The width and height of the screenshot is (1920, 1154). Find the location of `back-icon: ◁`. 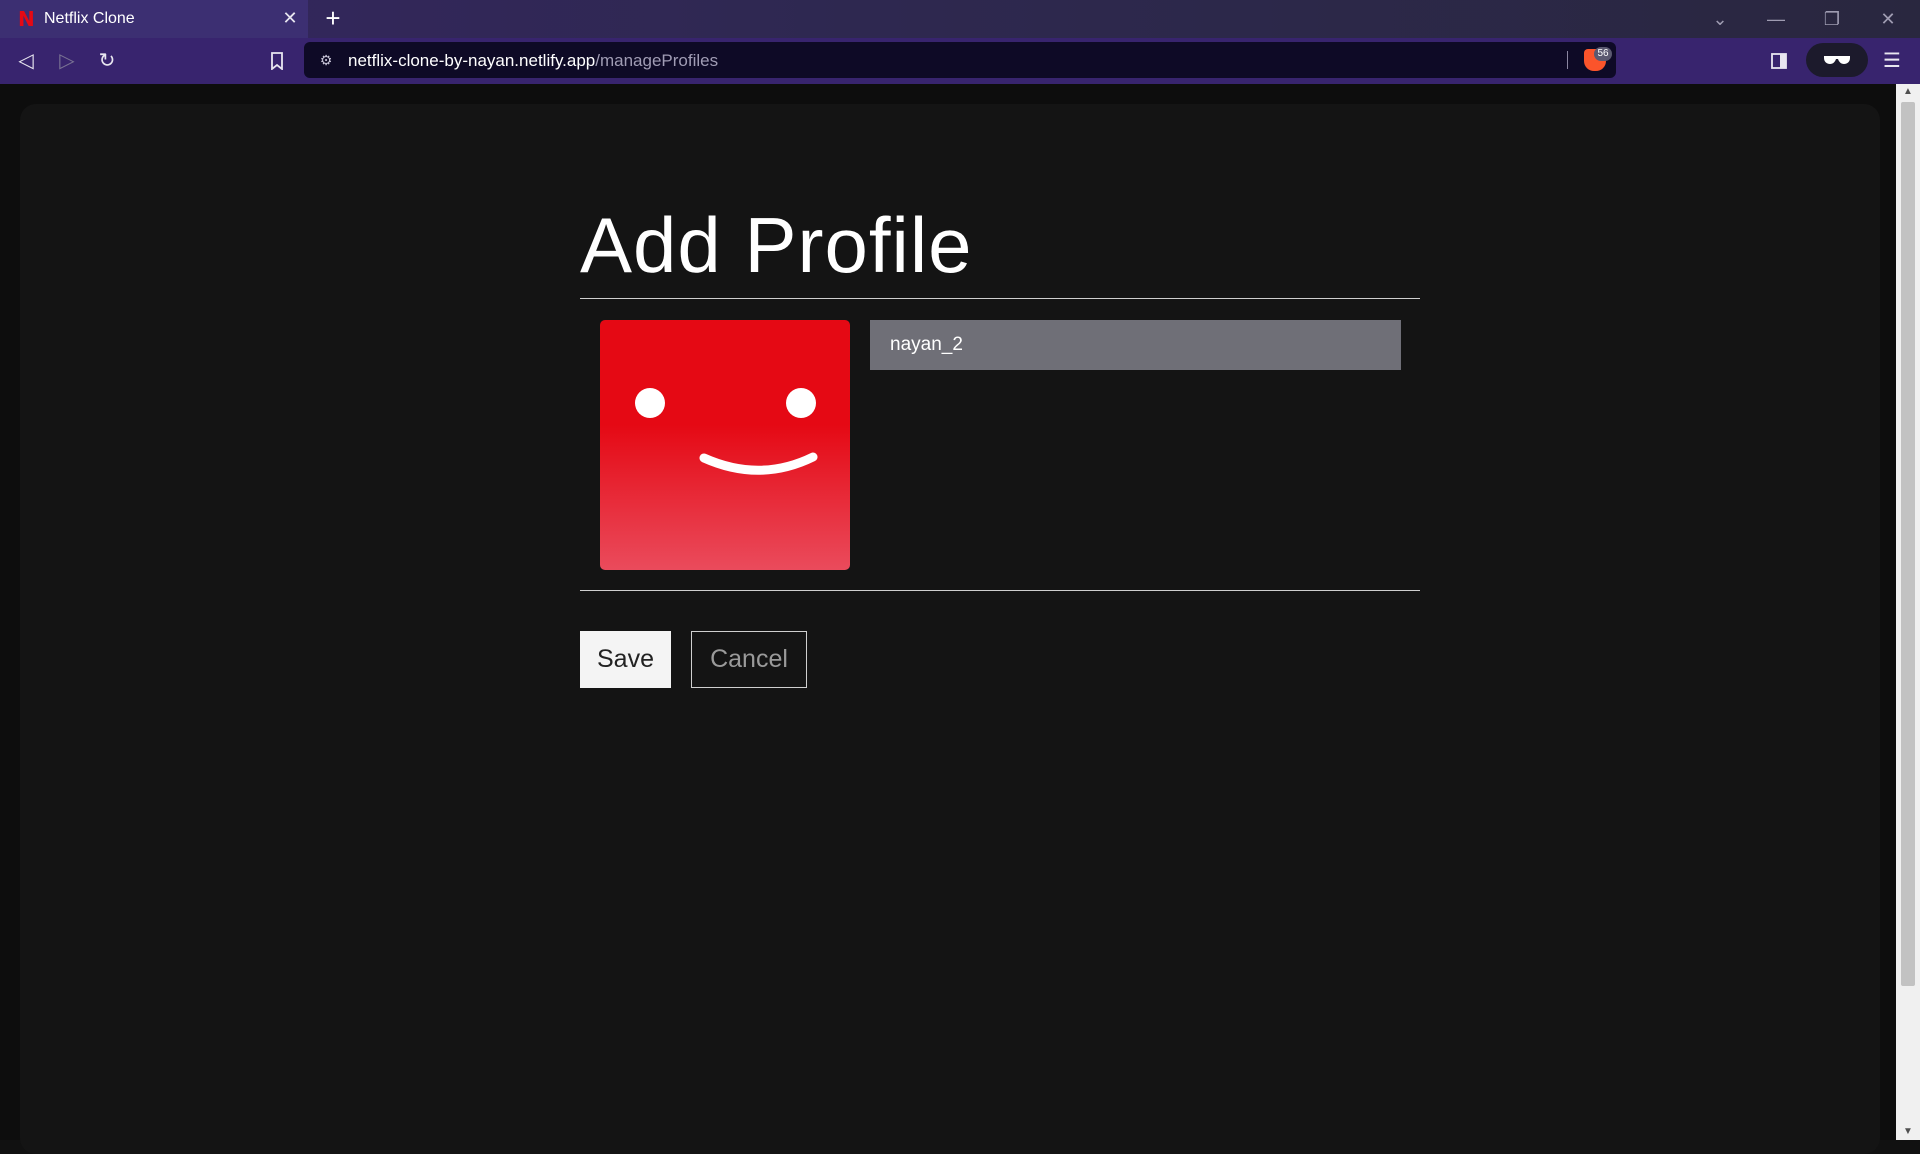

back-icon: ◁ is located at coordinates (26, 61).